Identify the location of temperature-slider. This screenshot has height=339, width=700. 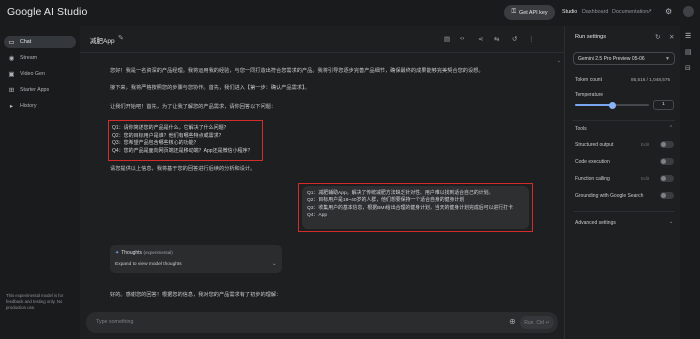
(612, 105).